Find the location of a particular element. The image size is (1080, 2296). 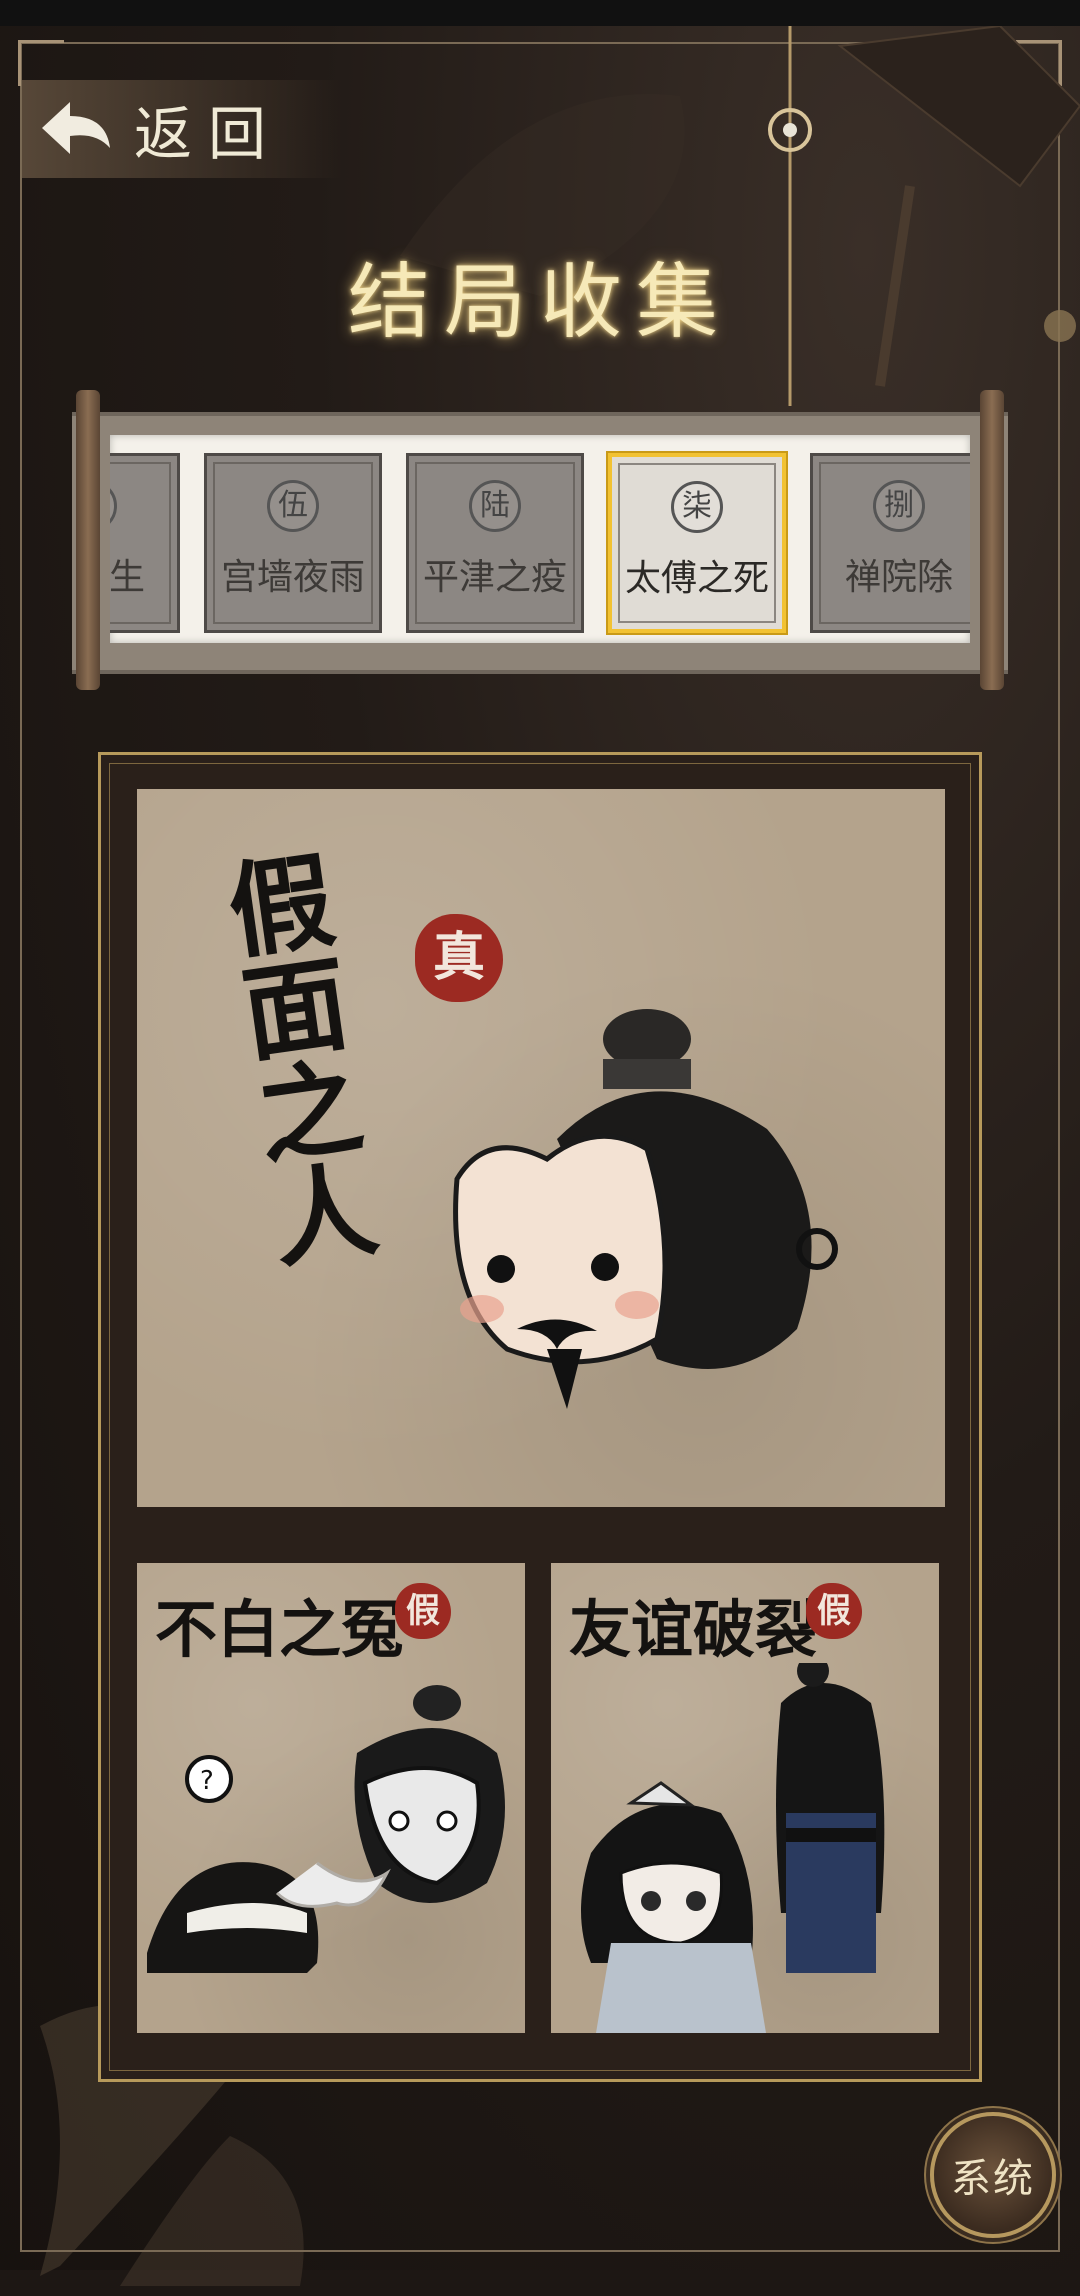

chapter-number-badge: 肆 is located at coordinates (113, 506).